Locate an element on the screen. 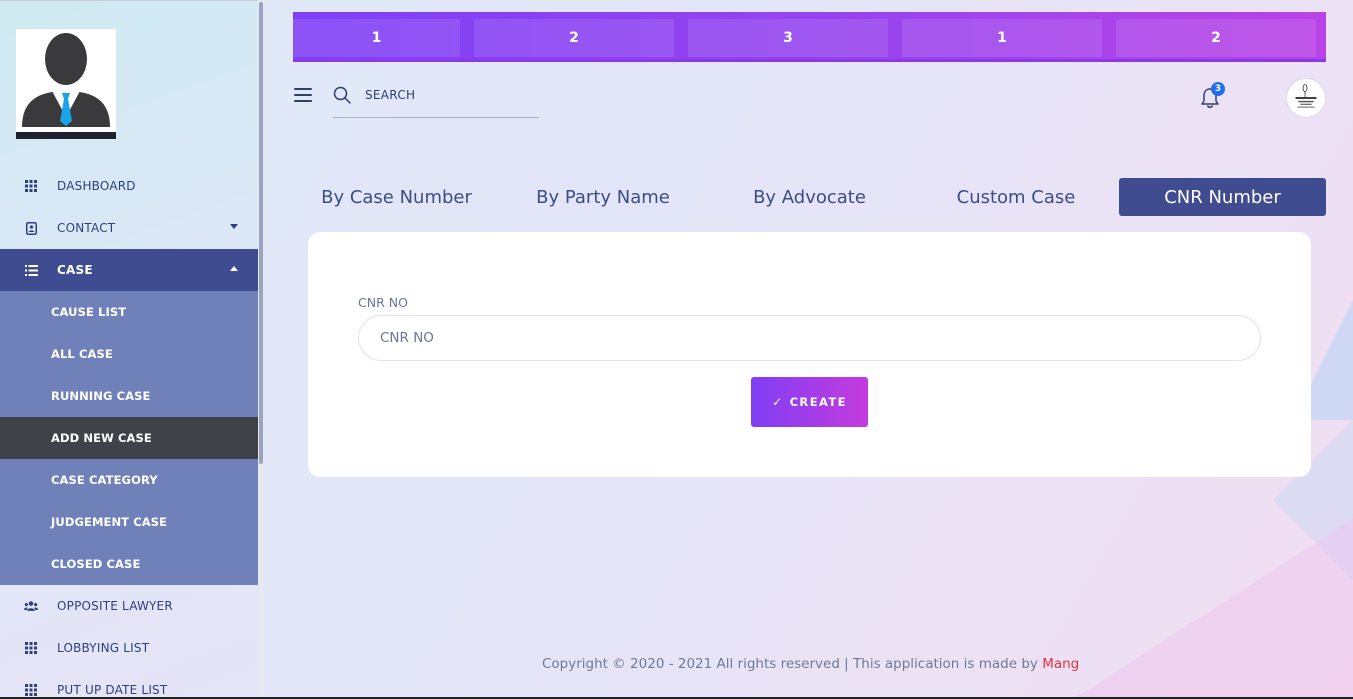  tab-custom-case: Custom Case is located at coordinates (1016, 197).